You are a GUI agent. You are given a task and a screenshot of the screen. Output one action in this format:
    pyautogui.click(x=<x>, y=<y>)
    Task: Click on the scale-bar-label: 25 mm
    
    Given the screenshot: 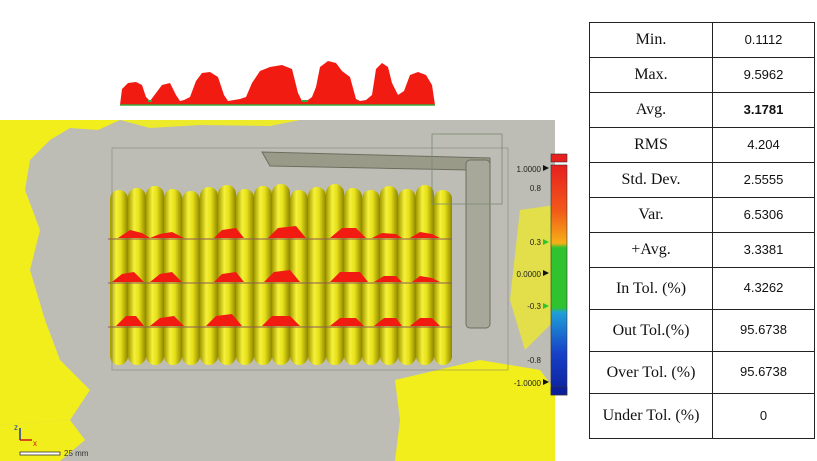 What is the action you would take?
    pyautogui.click(x=76, y=453)
    